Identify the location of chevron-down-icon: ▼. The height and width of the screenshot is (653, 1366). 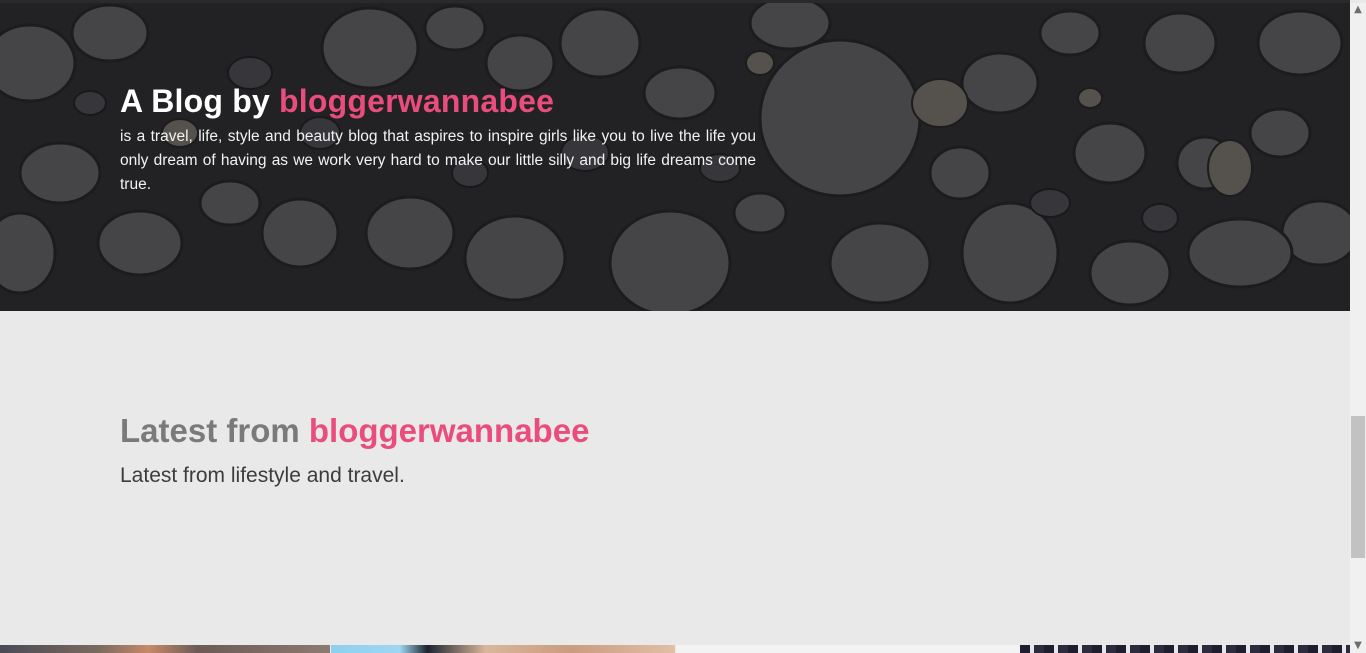
(1358, 646).